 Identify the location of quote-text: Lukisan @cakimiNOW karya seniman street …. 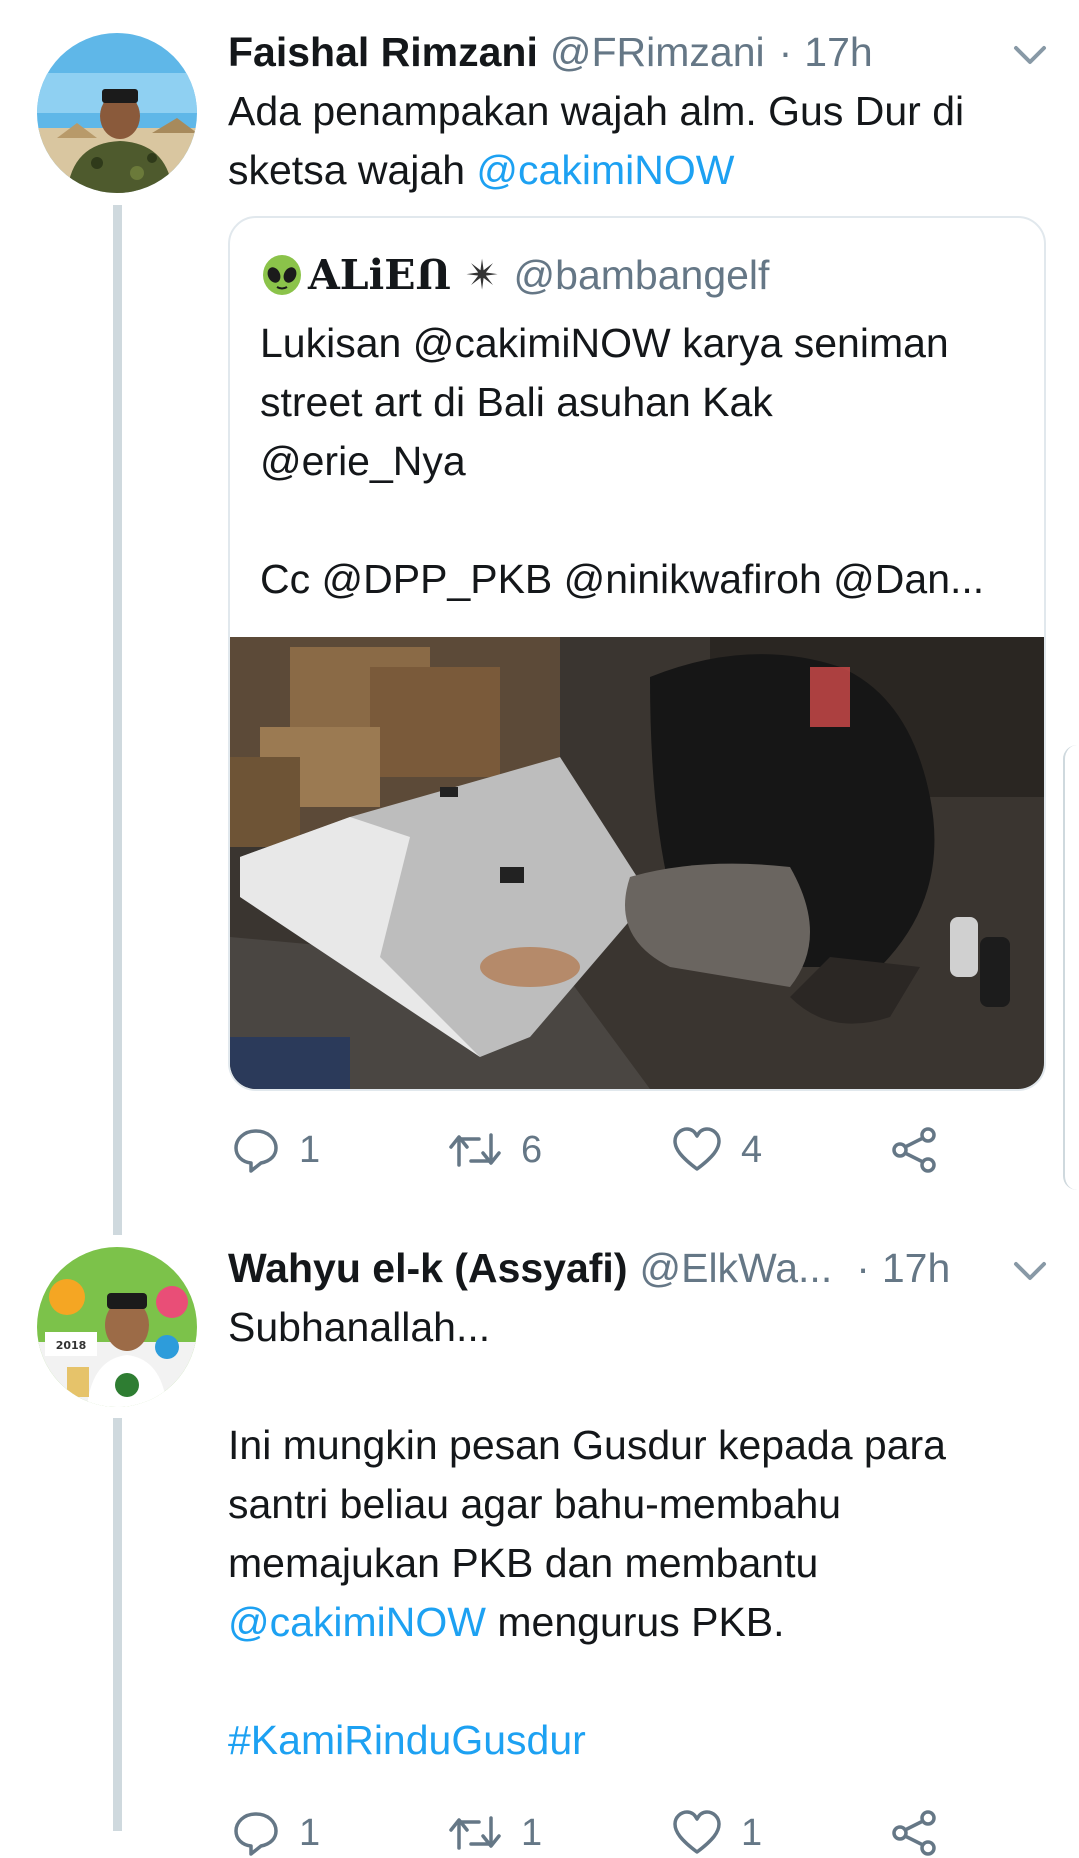
(645, 461).